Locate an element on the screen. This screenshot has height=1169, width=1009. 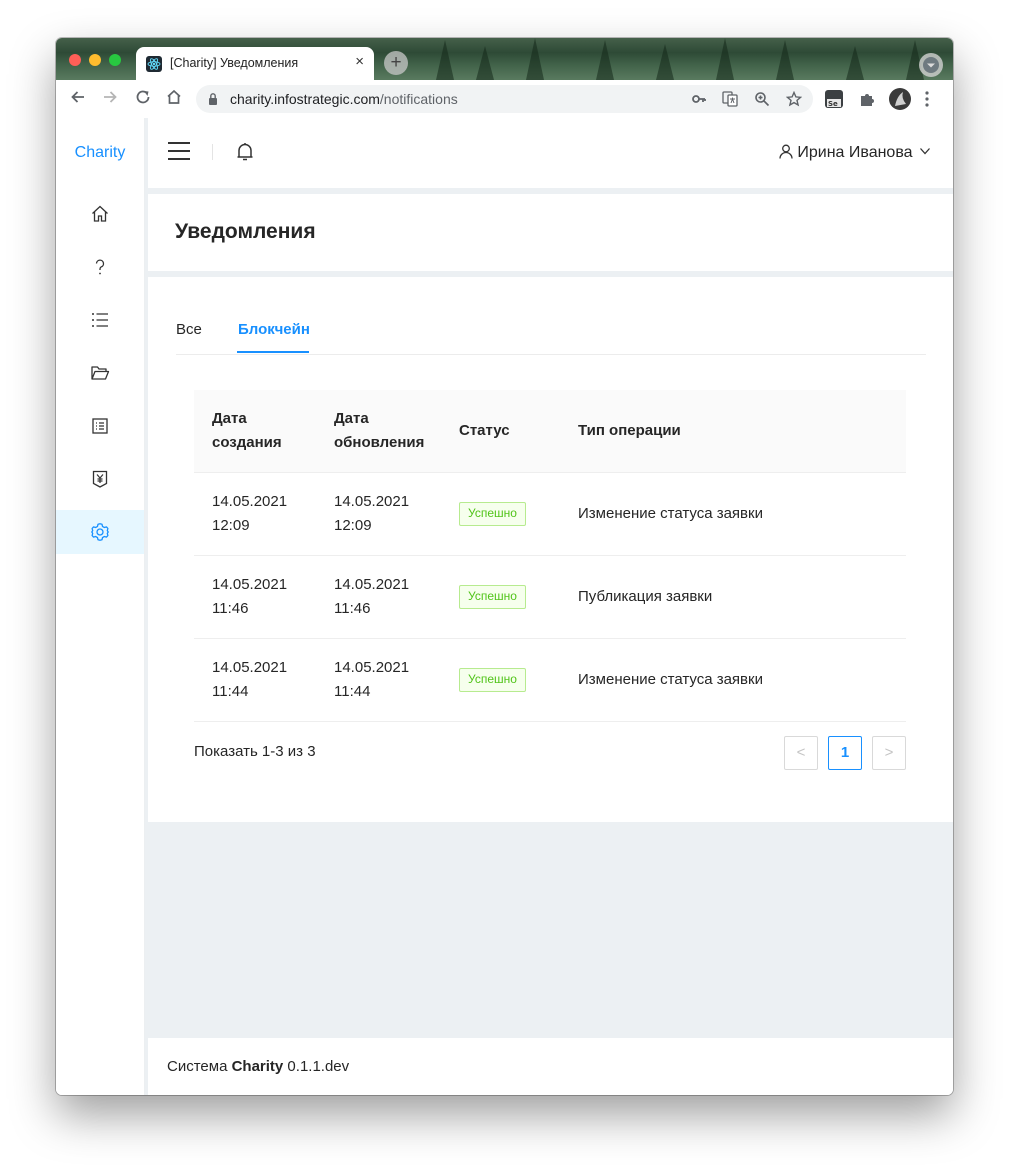
bell-icon is located at coordinates (245, 152).